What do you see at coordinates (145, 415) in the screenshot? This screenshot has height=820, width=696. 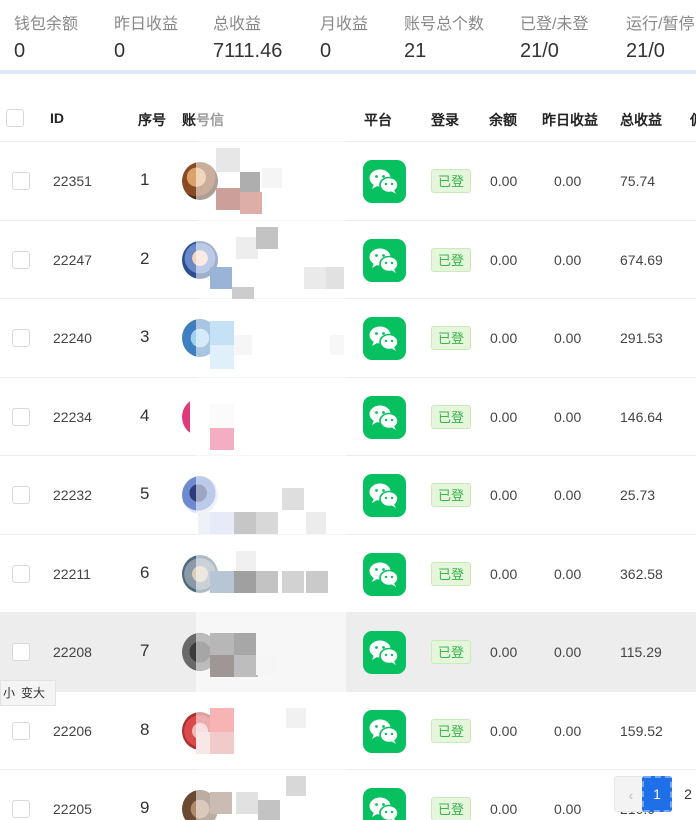 I see `row-seq: 4` at bounding box center [145, 415].